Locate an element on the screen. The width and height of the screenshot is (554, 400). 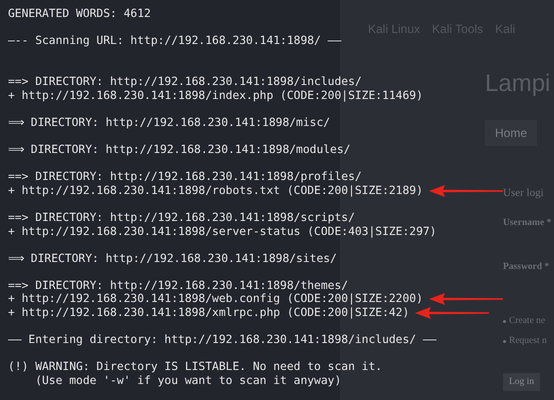
nav-tab: Home is located at coordinates (511, 133).